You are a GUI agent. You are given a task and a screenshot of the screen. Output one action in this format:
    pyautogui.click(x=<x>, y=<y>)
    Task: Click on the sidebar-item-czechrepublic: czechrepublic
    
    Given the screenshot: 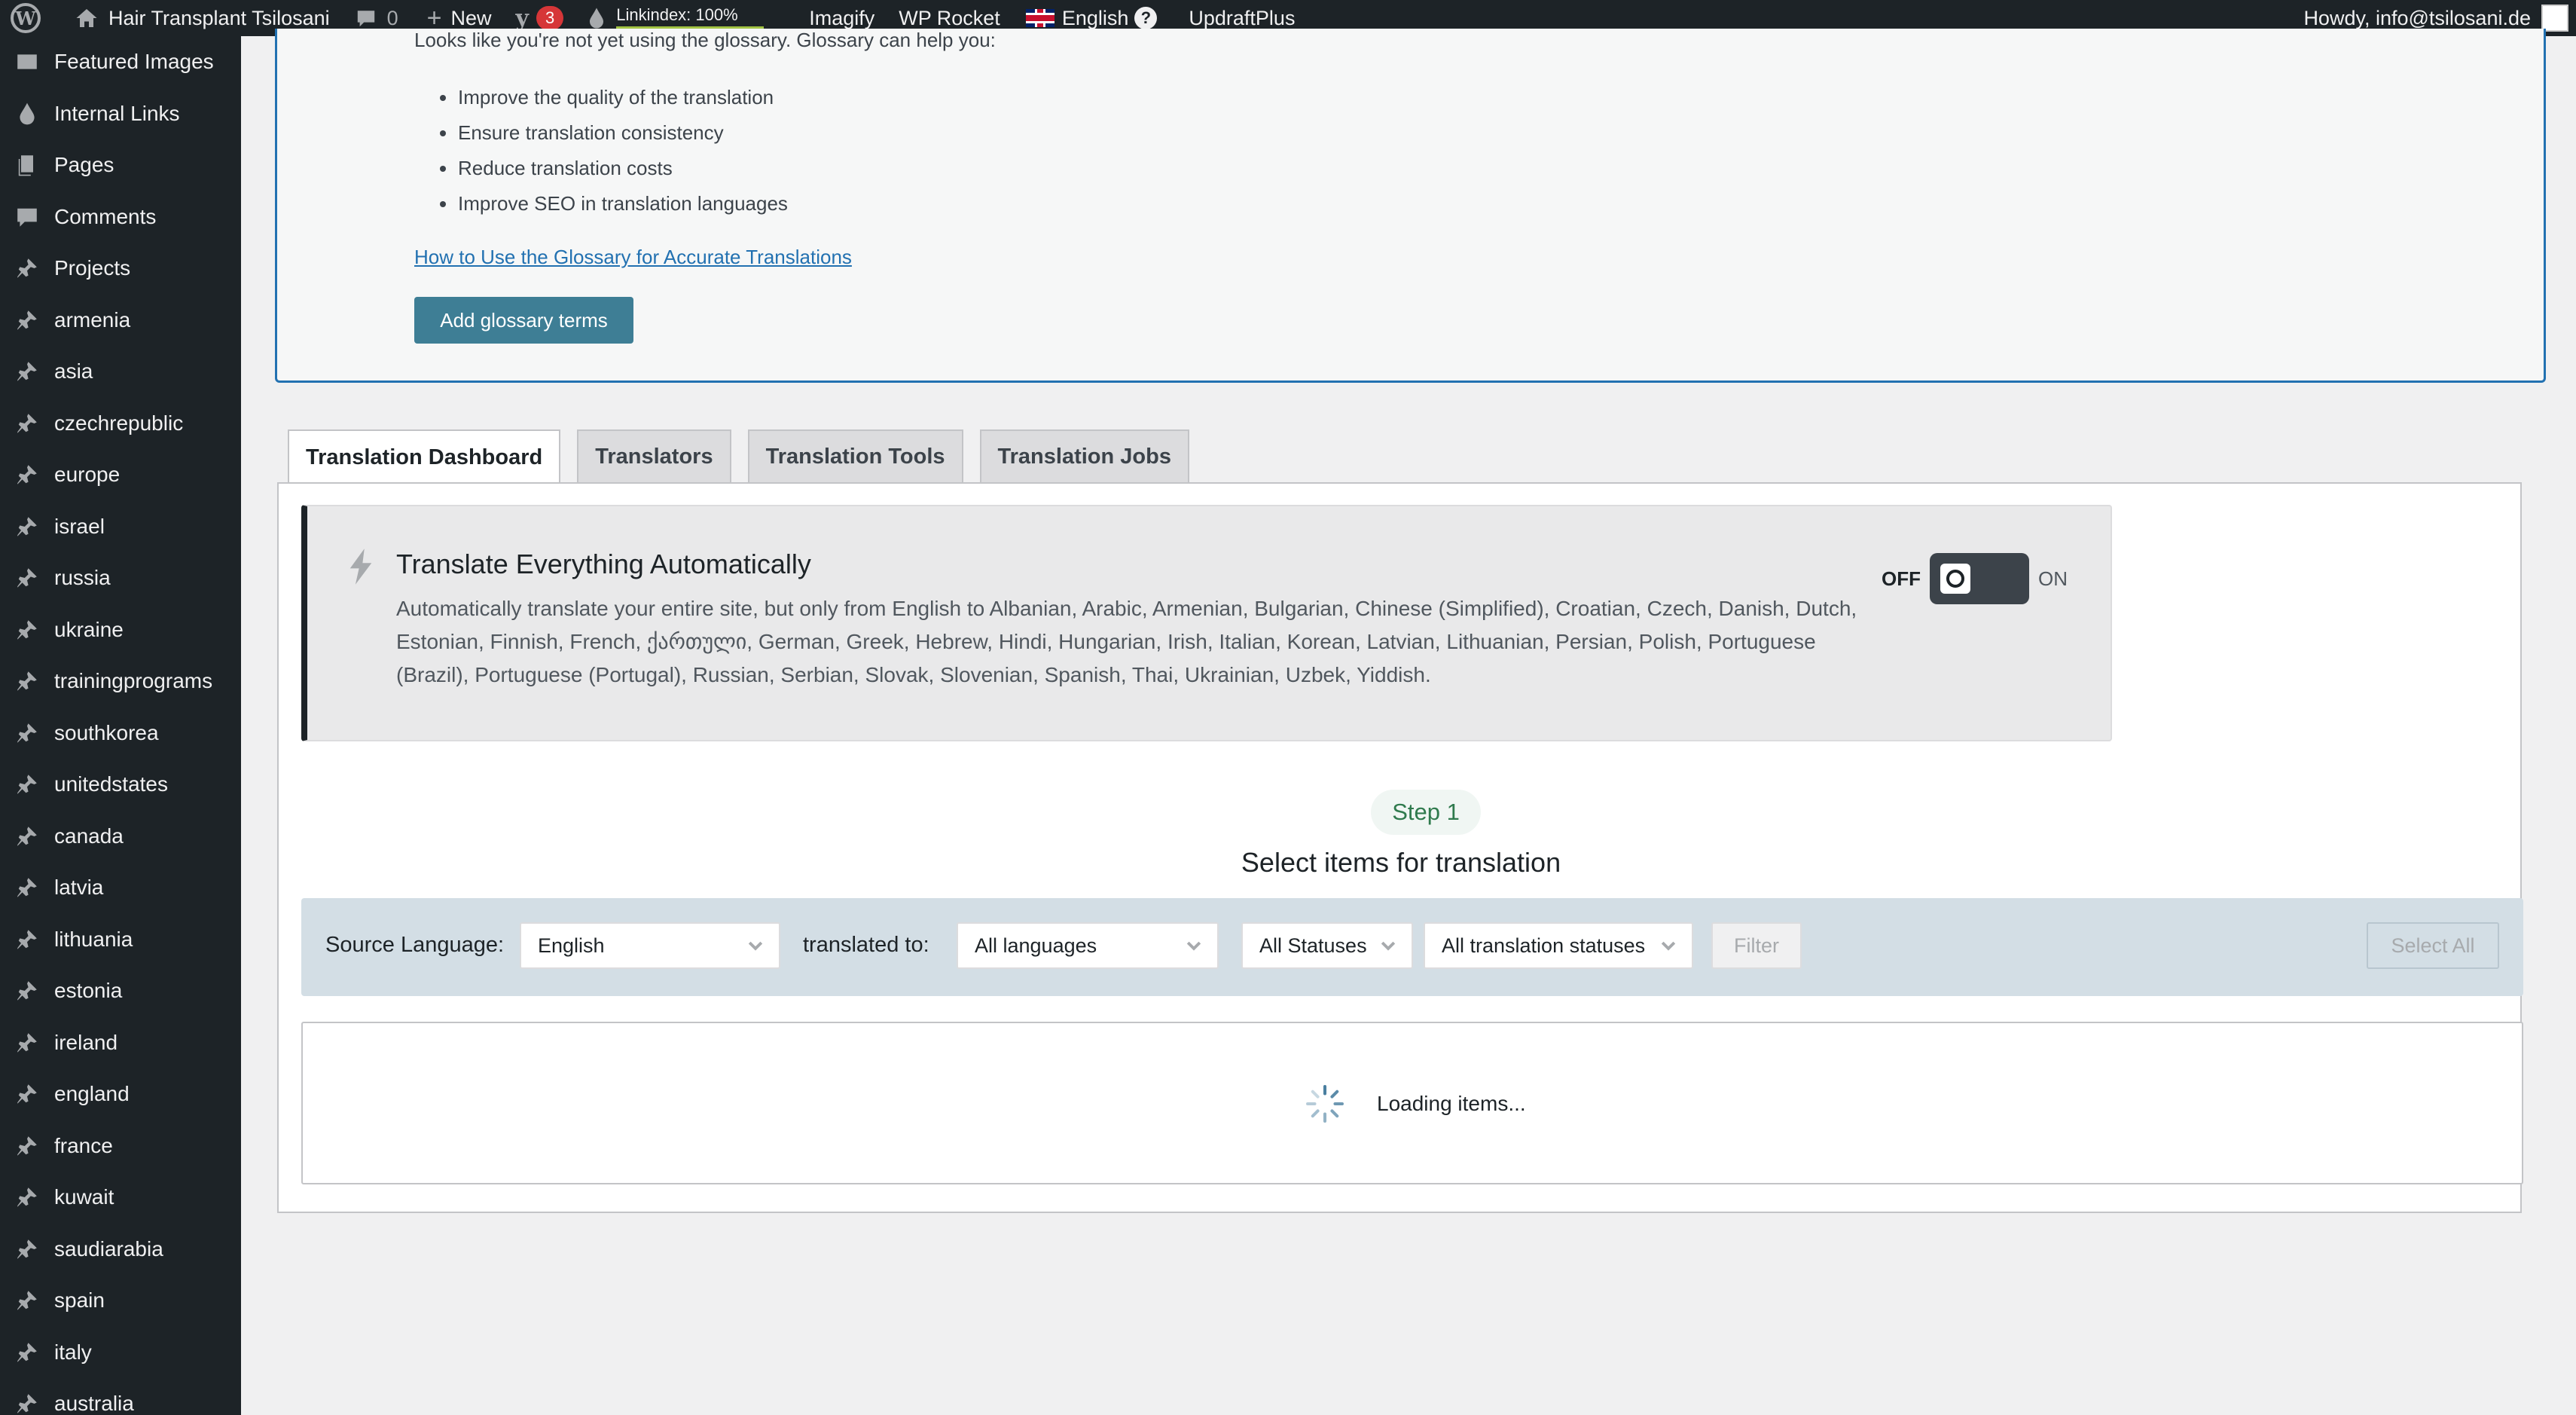 What is the action you would take?
    pyautogui.click(x=121, y=424)
    